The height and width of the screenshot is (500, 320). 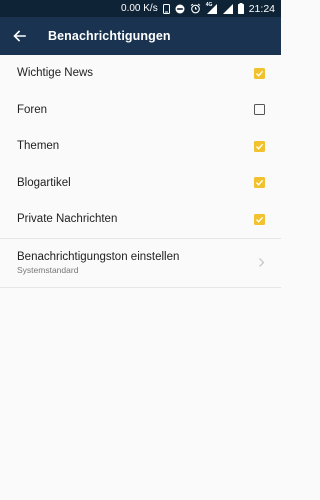 I want to click on setting-label: Foren, so click(x=32, y=109).